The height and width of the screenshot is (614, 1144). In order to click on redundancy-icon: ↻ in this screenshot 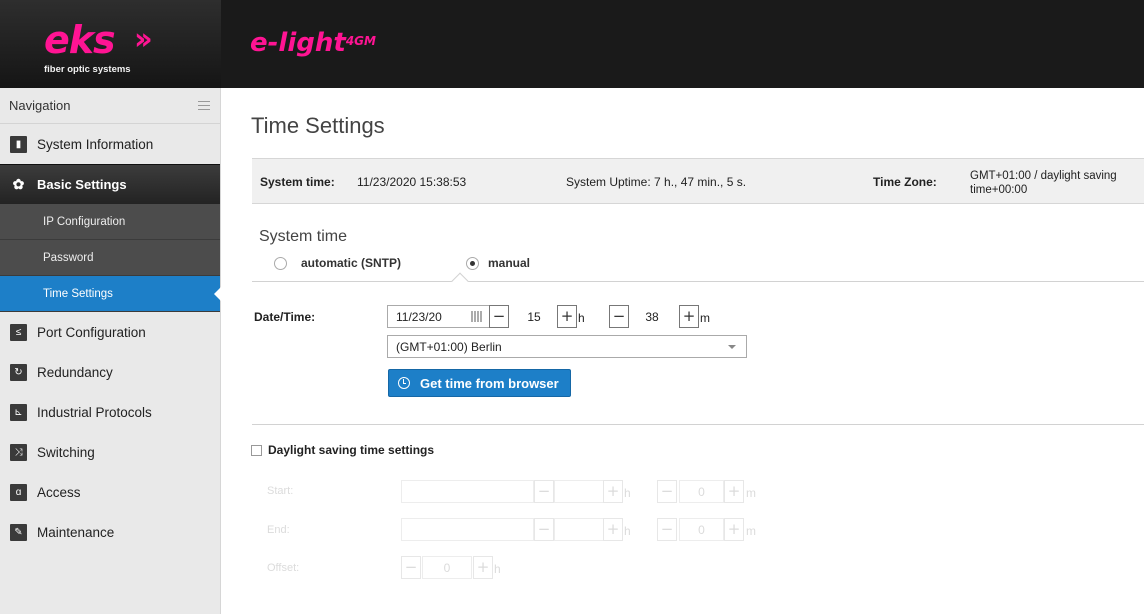, I will do `click(18, 372)`.